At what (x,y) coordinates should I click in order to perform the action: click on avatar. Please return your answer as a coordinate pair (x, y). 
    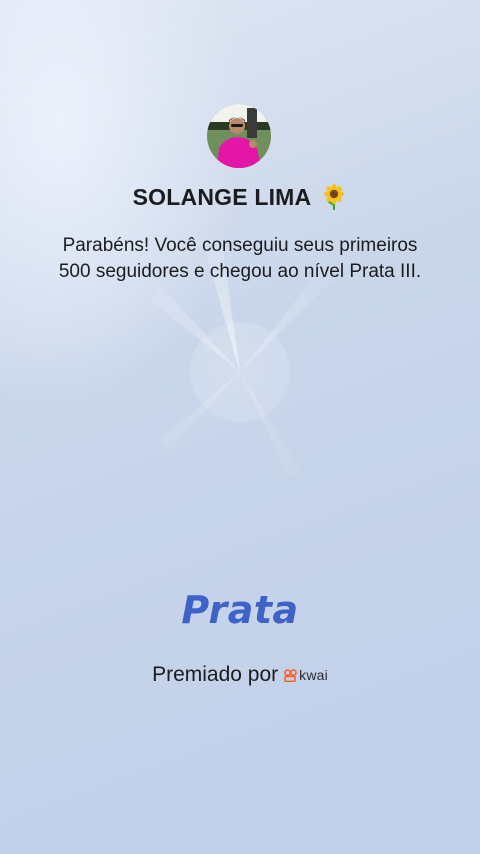
    Looking at the image, I should click on (239, 136).